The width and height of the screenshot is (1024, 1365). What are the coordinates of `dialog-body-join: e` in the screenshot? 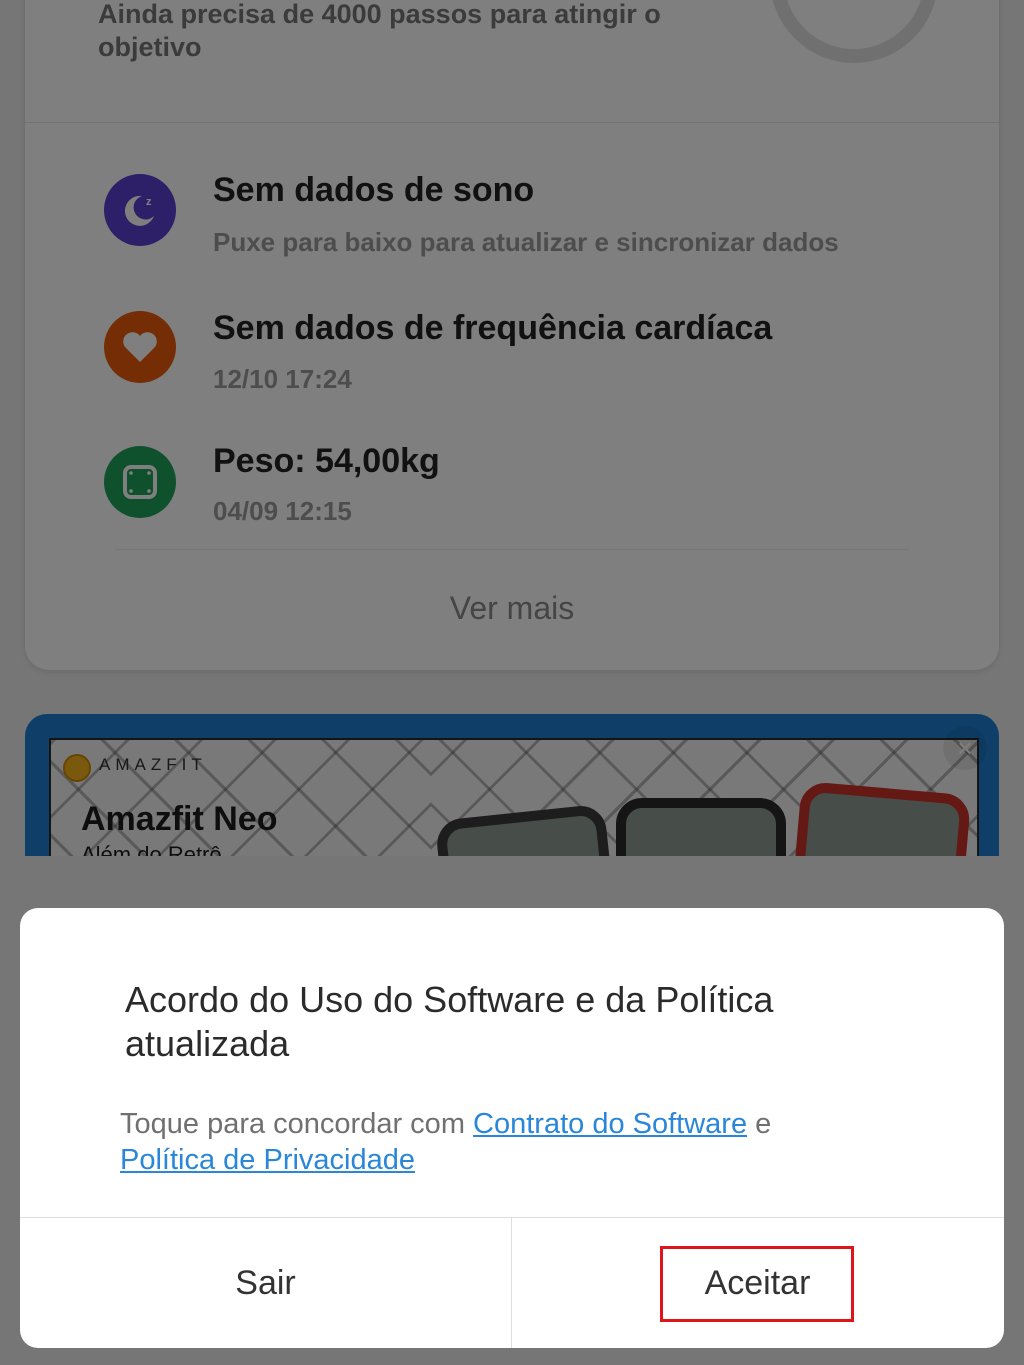 It's located at (759, 1124).